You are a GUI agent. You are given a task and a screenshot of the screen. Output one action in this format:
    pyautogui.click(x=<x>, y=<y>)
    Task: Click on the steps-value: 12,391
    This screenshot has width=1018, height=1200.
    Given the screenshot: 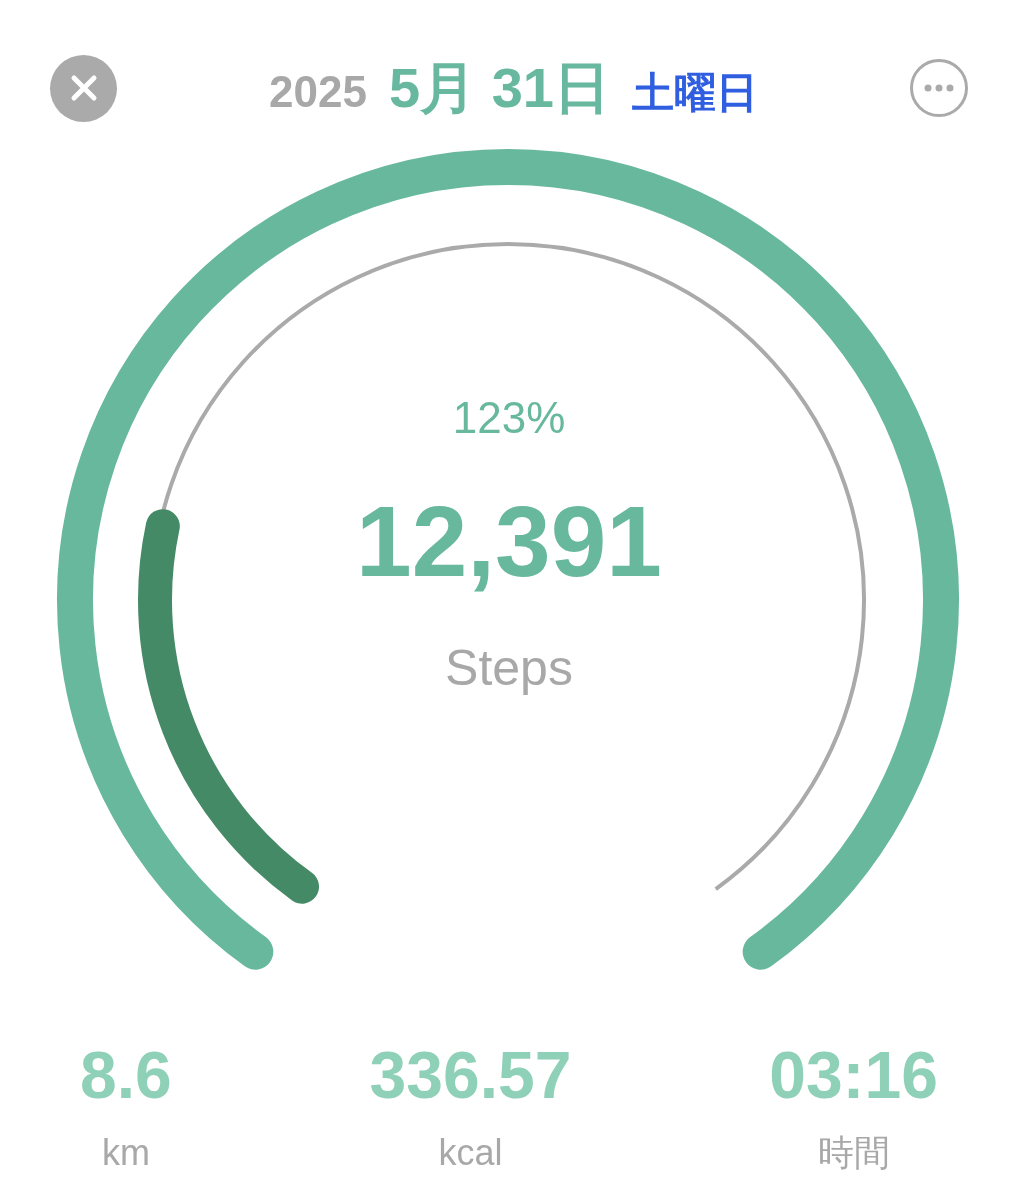 What is the action you would take?
    pyautogui.click(x=509, y=541)
    